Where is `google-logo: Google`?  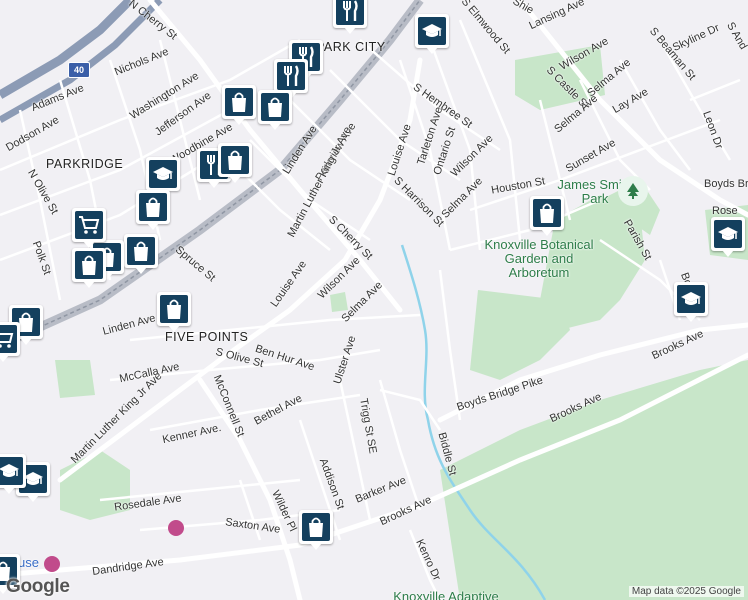 google-logo: Google is located at coordinates (38, 586).